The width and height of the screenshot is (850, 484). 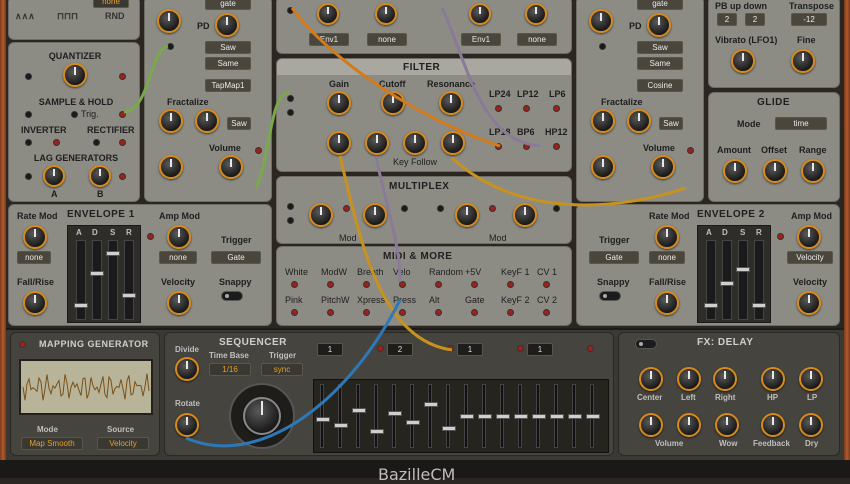 What do you see at coordinates (171, 121) in the screenshot?
I see `osc1-fractalize-knob` at bounding box center [171, 121].